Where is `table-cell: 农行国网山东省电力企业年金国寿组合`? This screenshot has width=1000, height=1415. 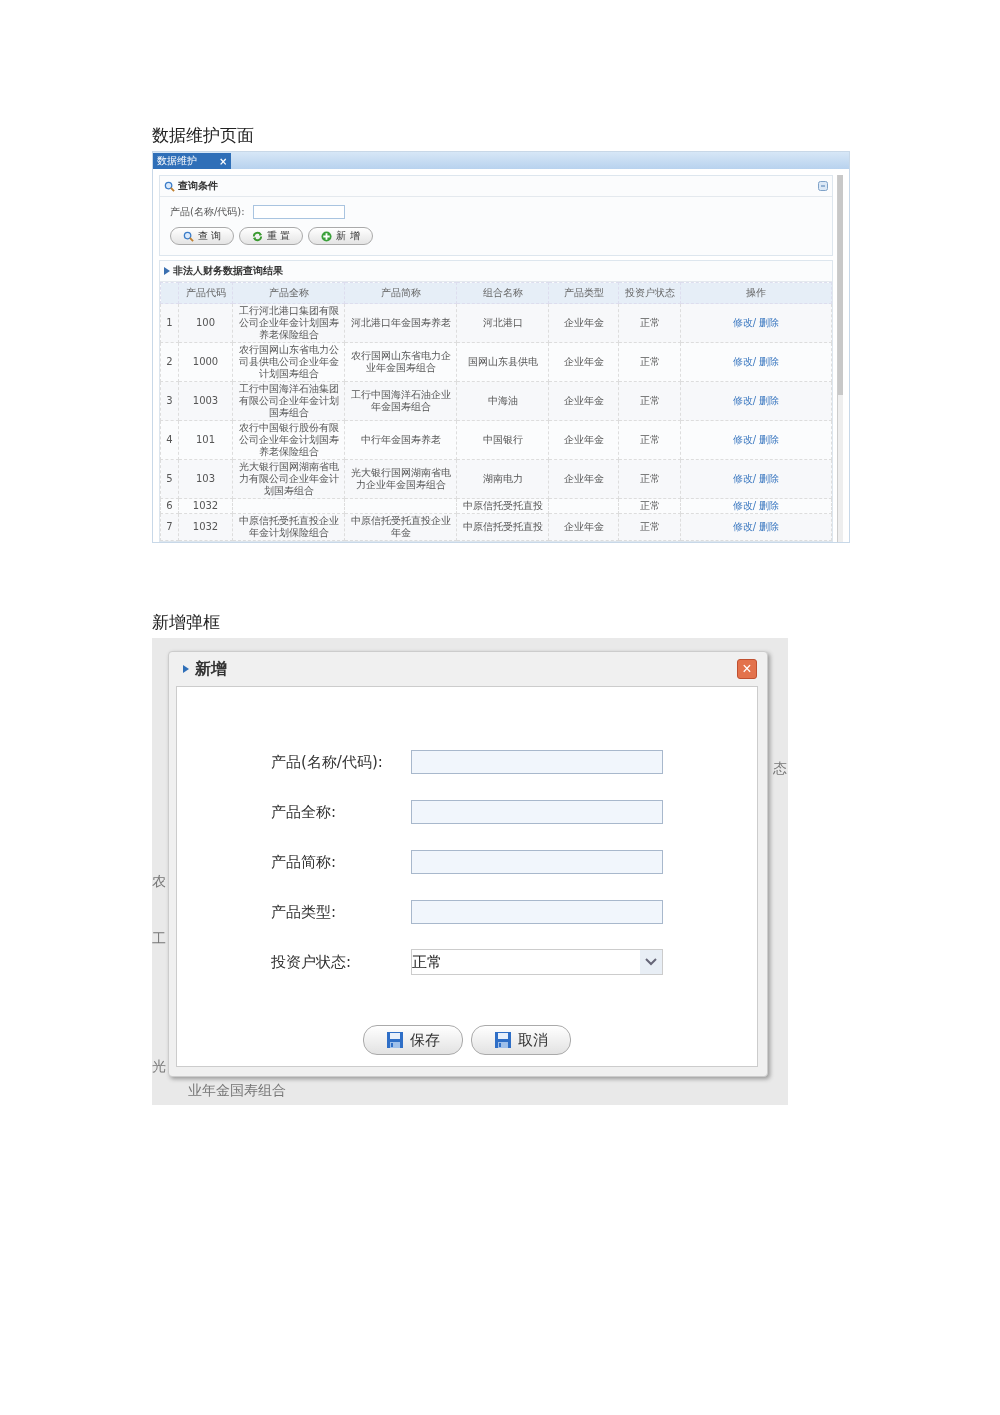 table-cell: 农行国网山东省电力企业年金国寿组合 is located at coordinates (400, 362).